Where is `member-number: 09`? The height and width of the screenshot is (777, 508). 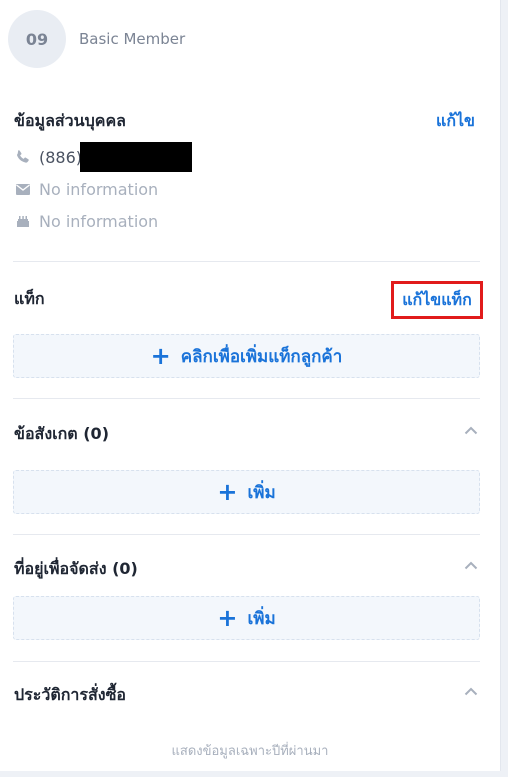
member-number: 09 is located at coordinates (37, 39).